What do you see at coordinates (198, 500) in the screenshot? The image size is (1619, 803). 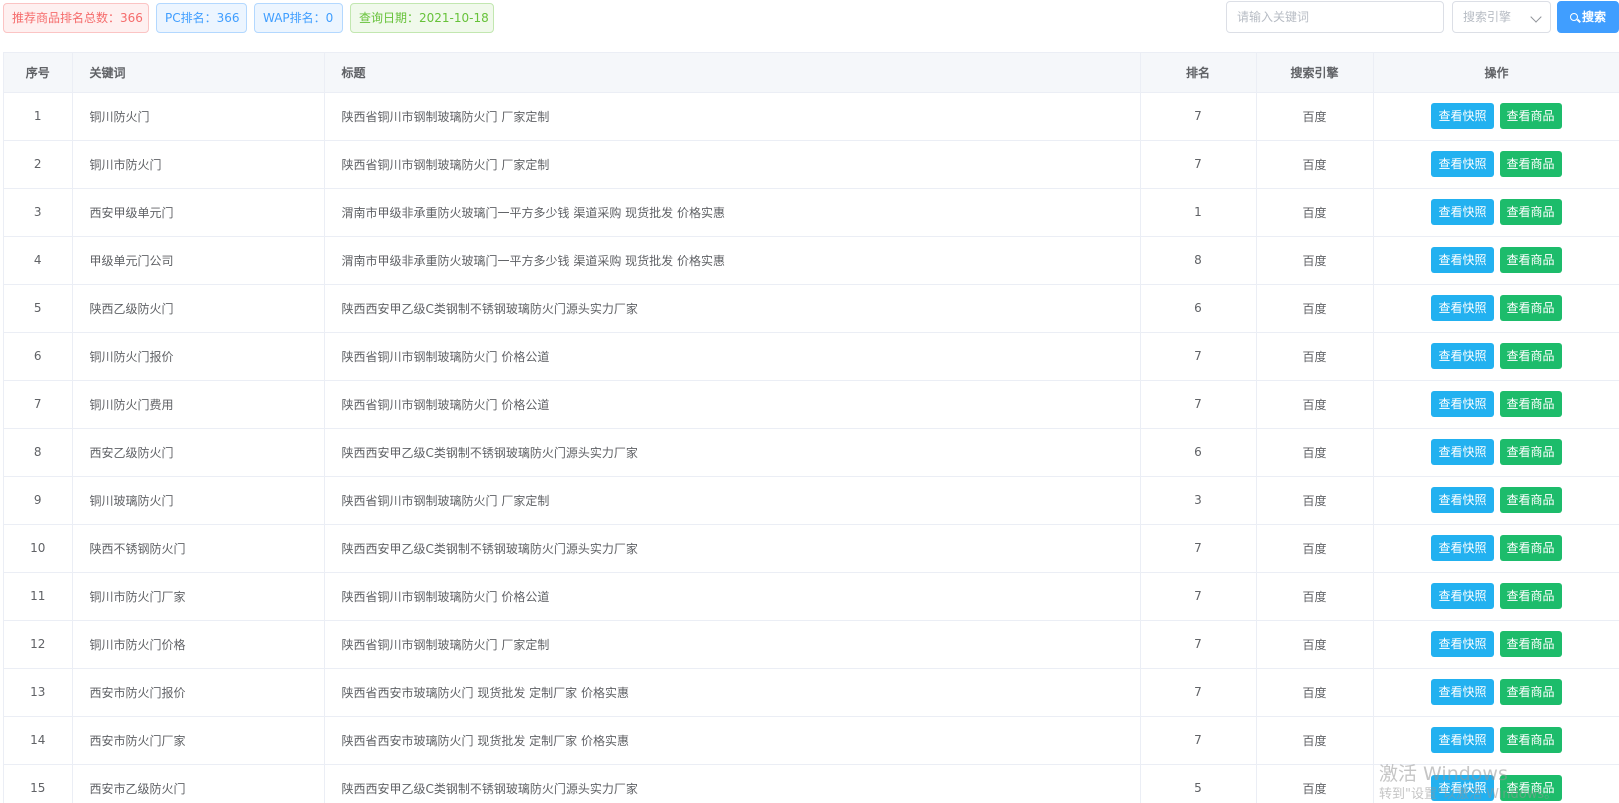 I see `row-keyword: 铜川玻璃防火门` at bounding box center [198, 500].